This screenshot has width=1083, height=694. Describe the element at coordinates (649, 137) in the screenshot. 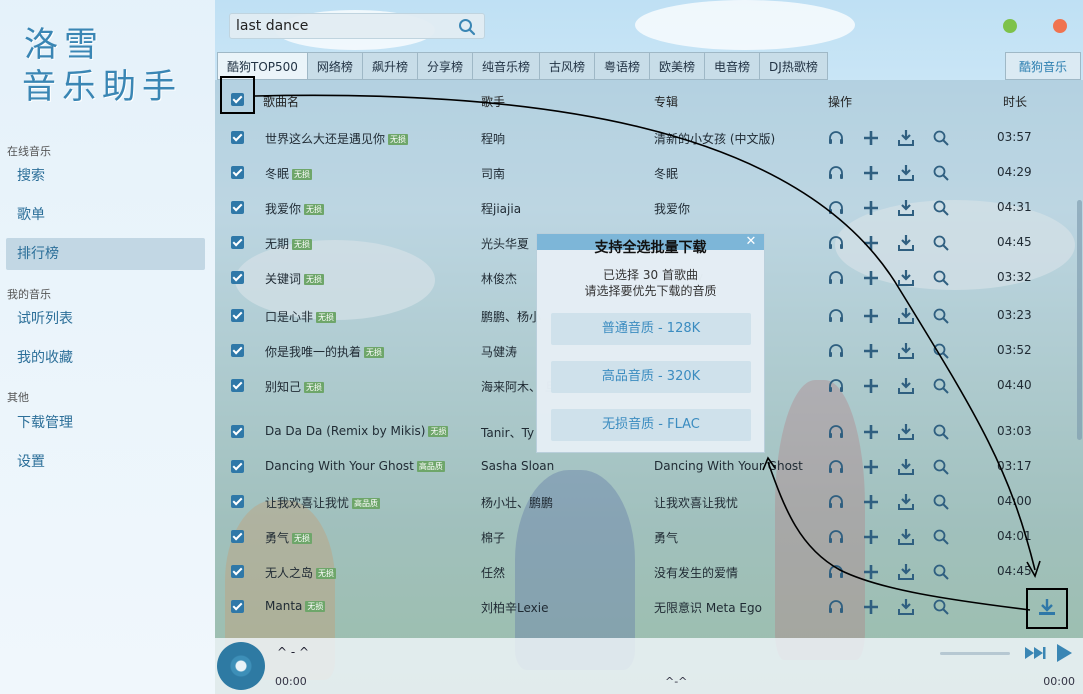

I see `table-row: 世界这么大还是遇见你 无损 程响 清新的小女孩 (中文版) 03:57` at that location.